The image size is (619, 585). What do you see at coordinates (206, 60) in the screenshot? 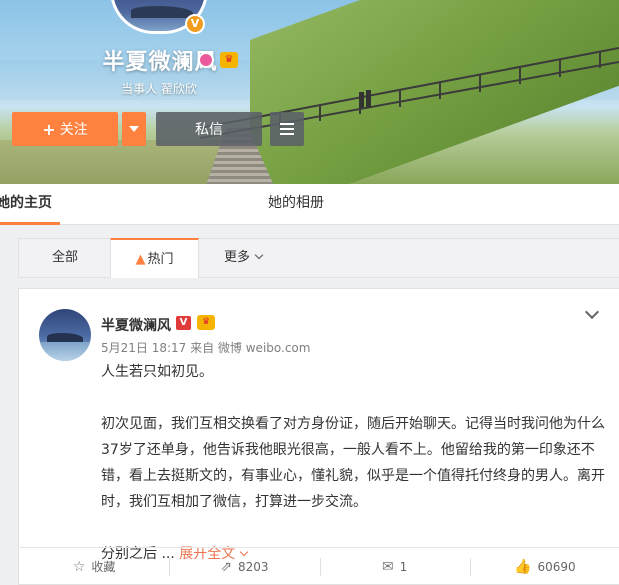
I see `member-badge-icon` at bounding box center [206, 60].